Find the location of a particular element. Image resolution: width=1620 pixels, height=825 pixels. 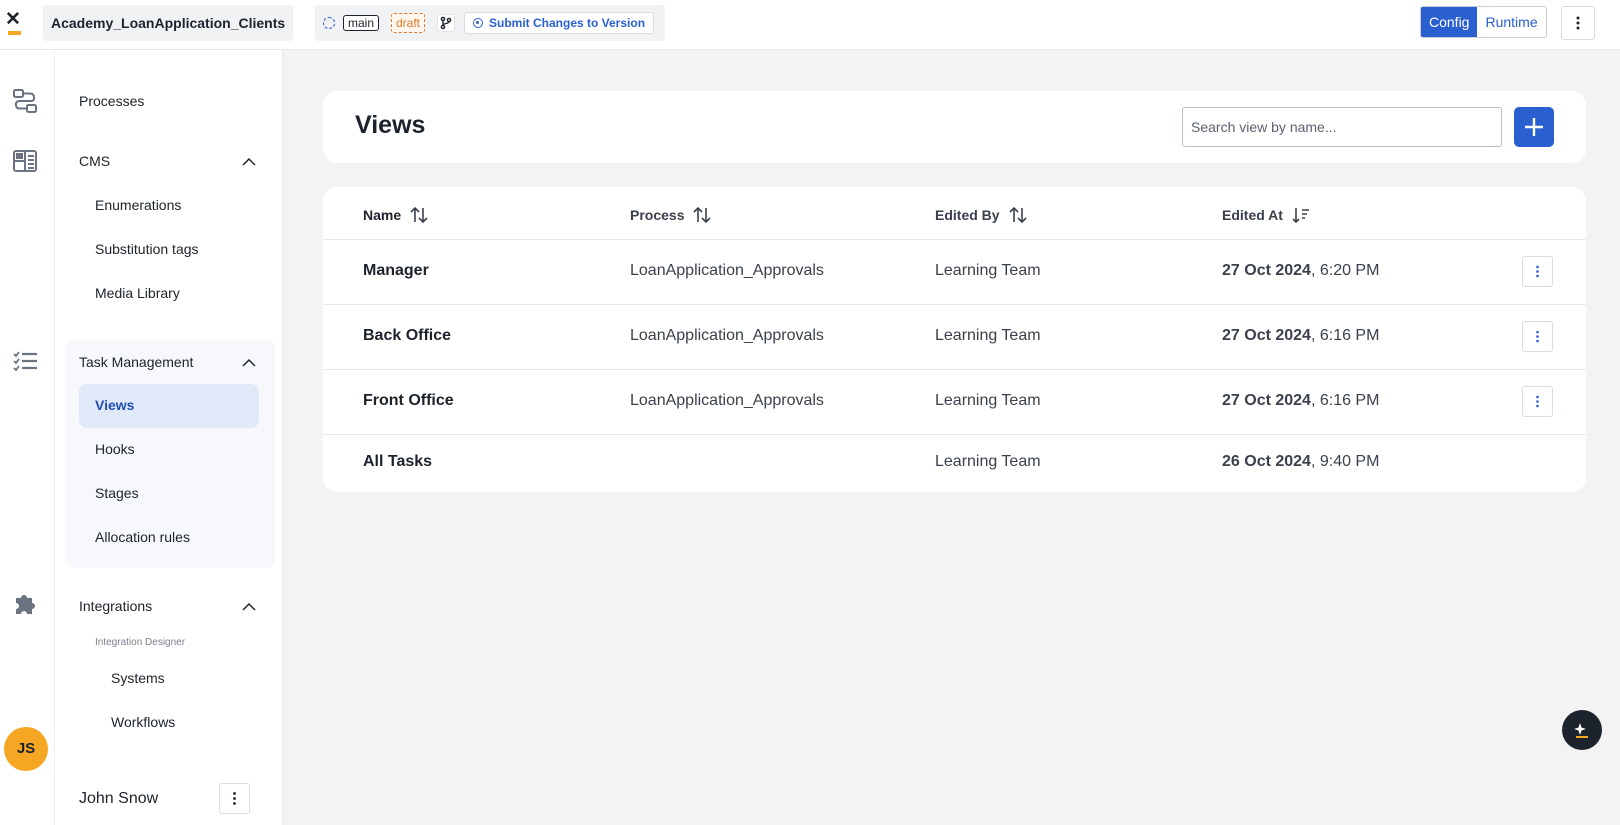

edited-date: 26 Oct 2024 is located at coordinates (1266, 461).